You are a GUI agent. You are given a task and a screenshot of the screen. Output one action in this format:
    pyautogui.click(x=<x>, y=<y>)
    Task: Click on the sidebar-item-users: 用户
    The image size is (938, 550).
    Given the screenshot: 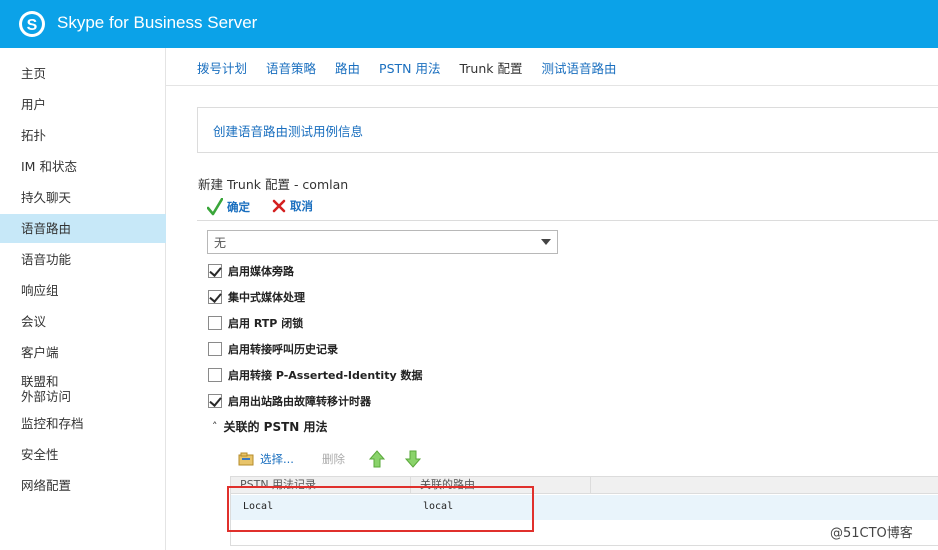 What is the action you would take?
    pyautogui.click(x=83, y=104)
    